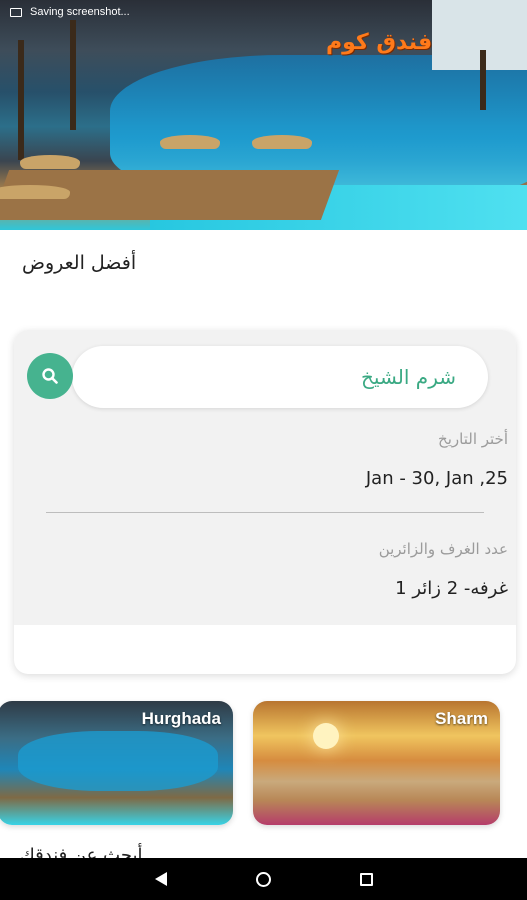  Describe the element at coordinates (473, 439) in the screenshot. I see `date-label: أختر التاريخ` at that location.